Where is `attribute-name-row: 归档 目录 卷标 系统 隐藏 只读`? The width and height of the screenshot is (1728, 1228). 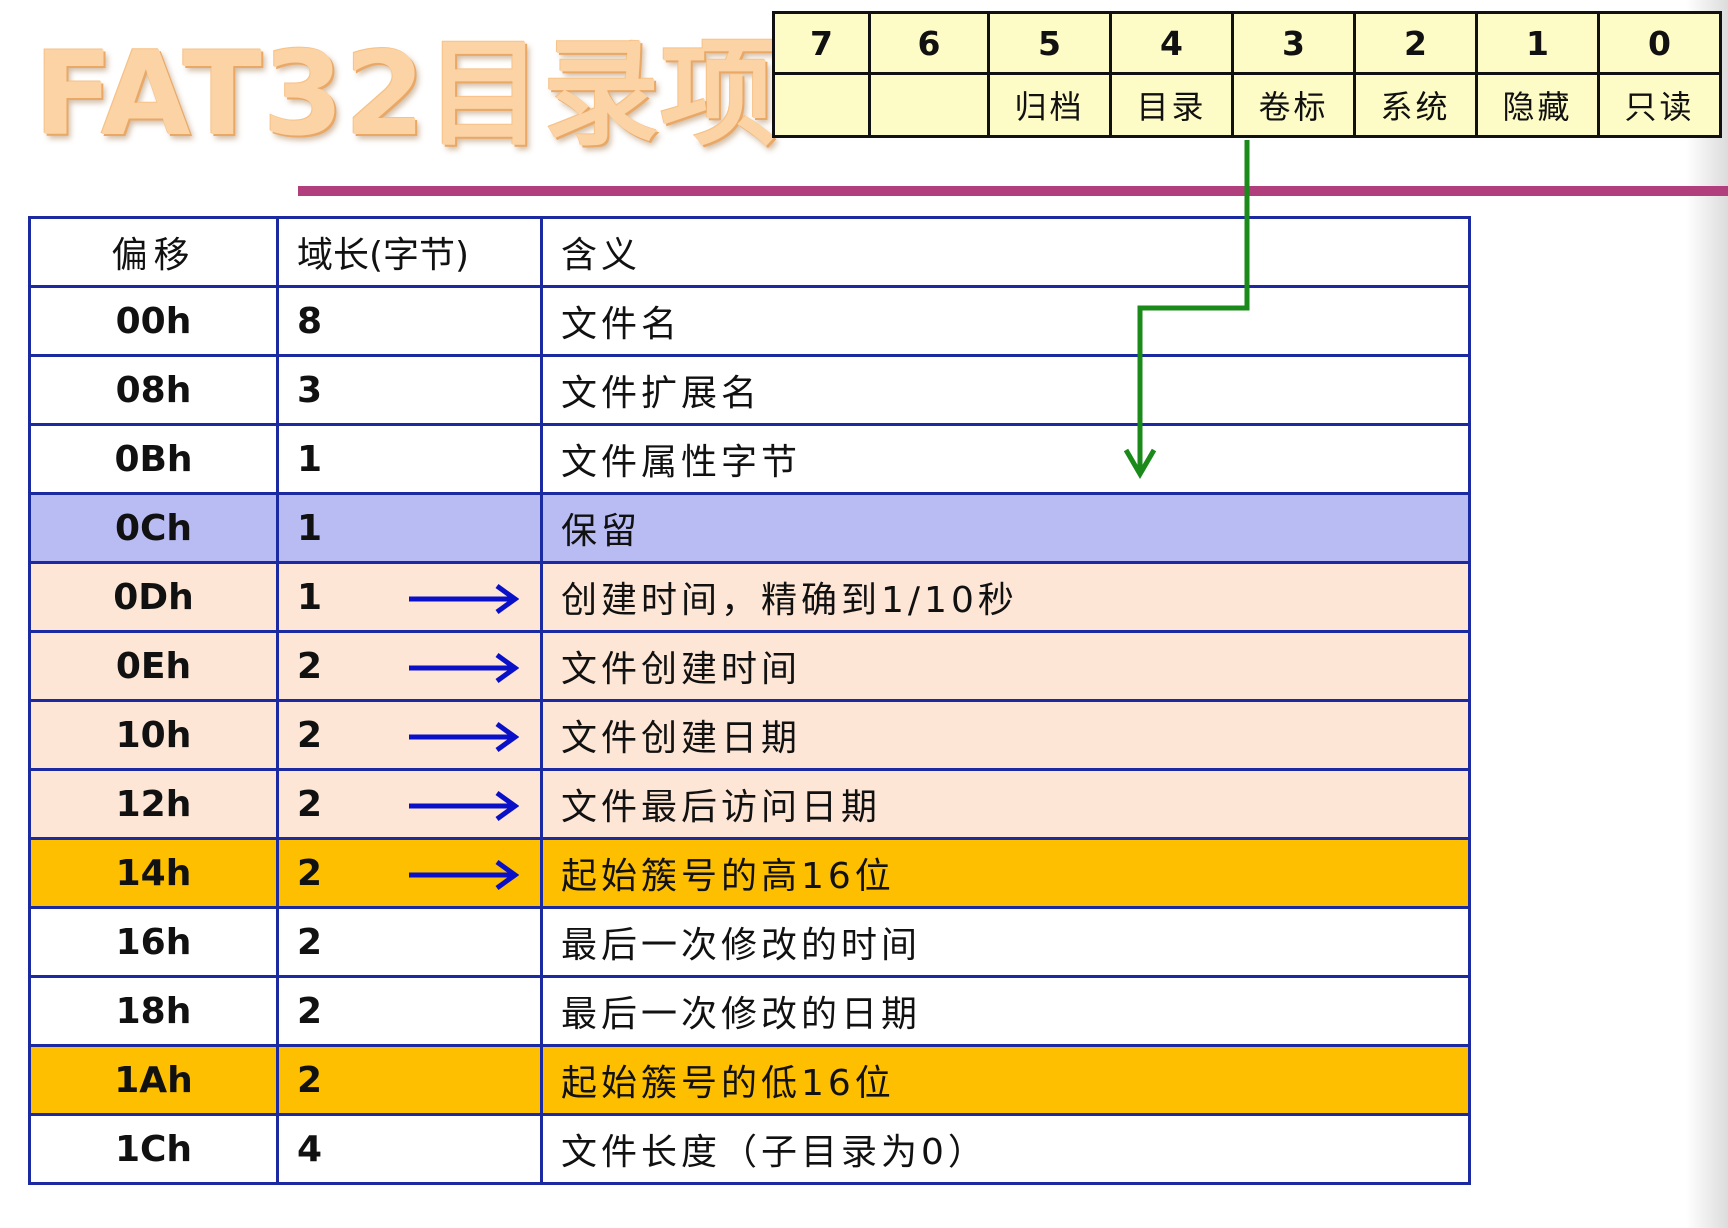 attribute-name-row: 归档 目录 卷标 系统 隐藏 只读 is located at coordinates (1247, 105).